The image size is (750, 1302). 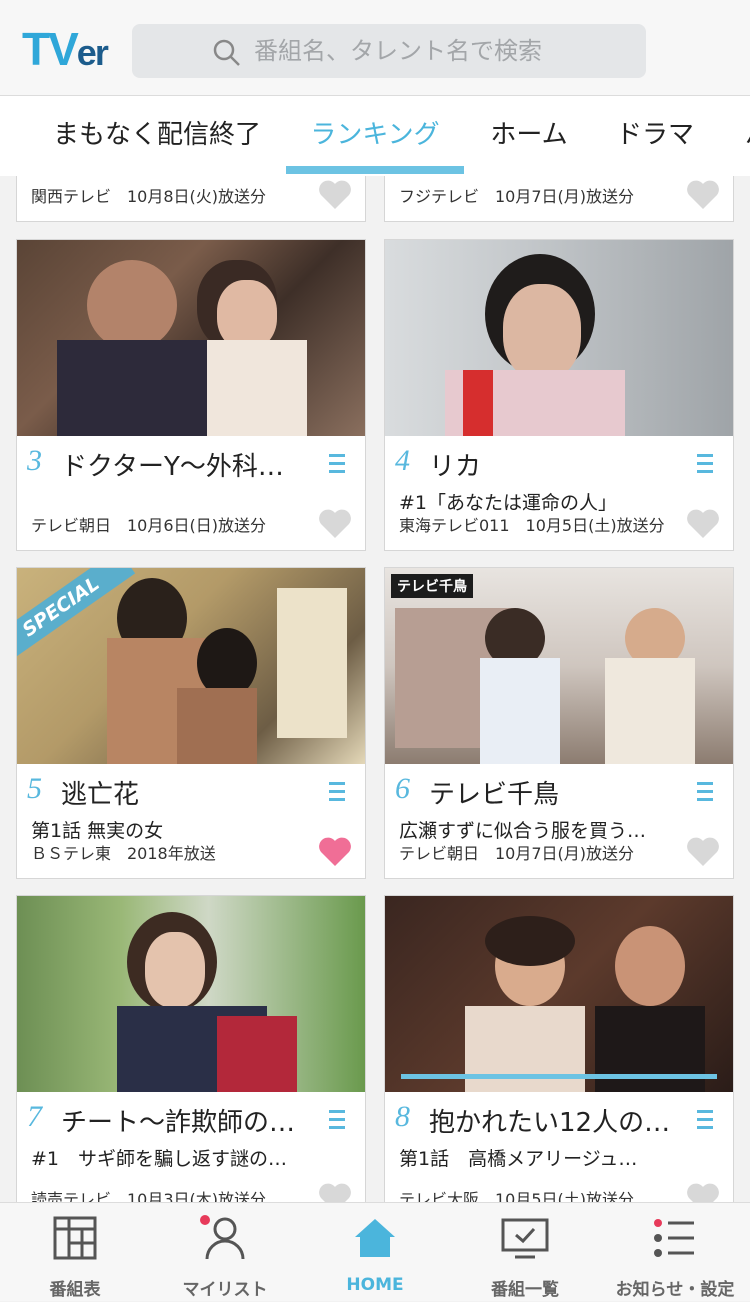 I want to click on tab-ending-soon: まもなく配信終了, so click(x=157, y=136).